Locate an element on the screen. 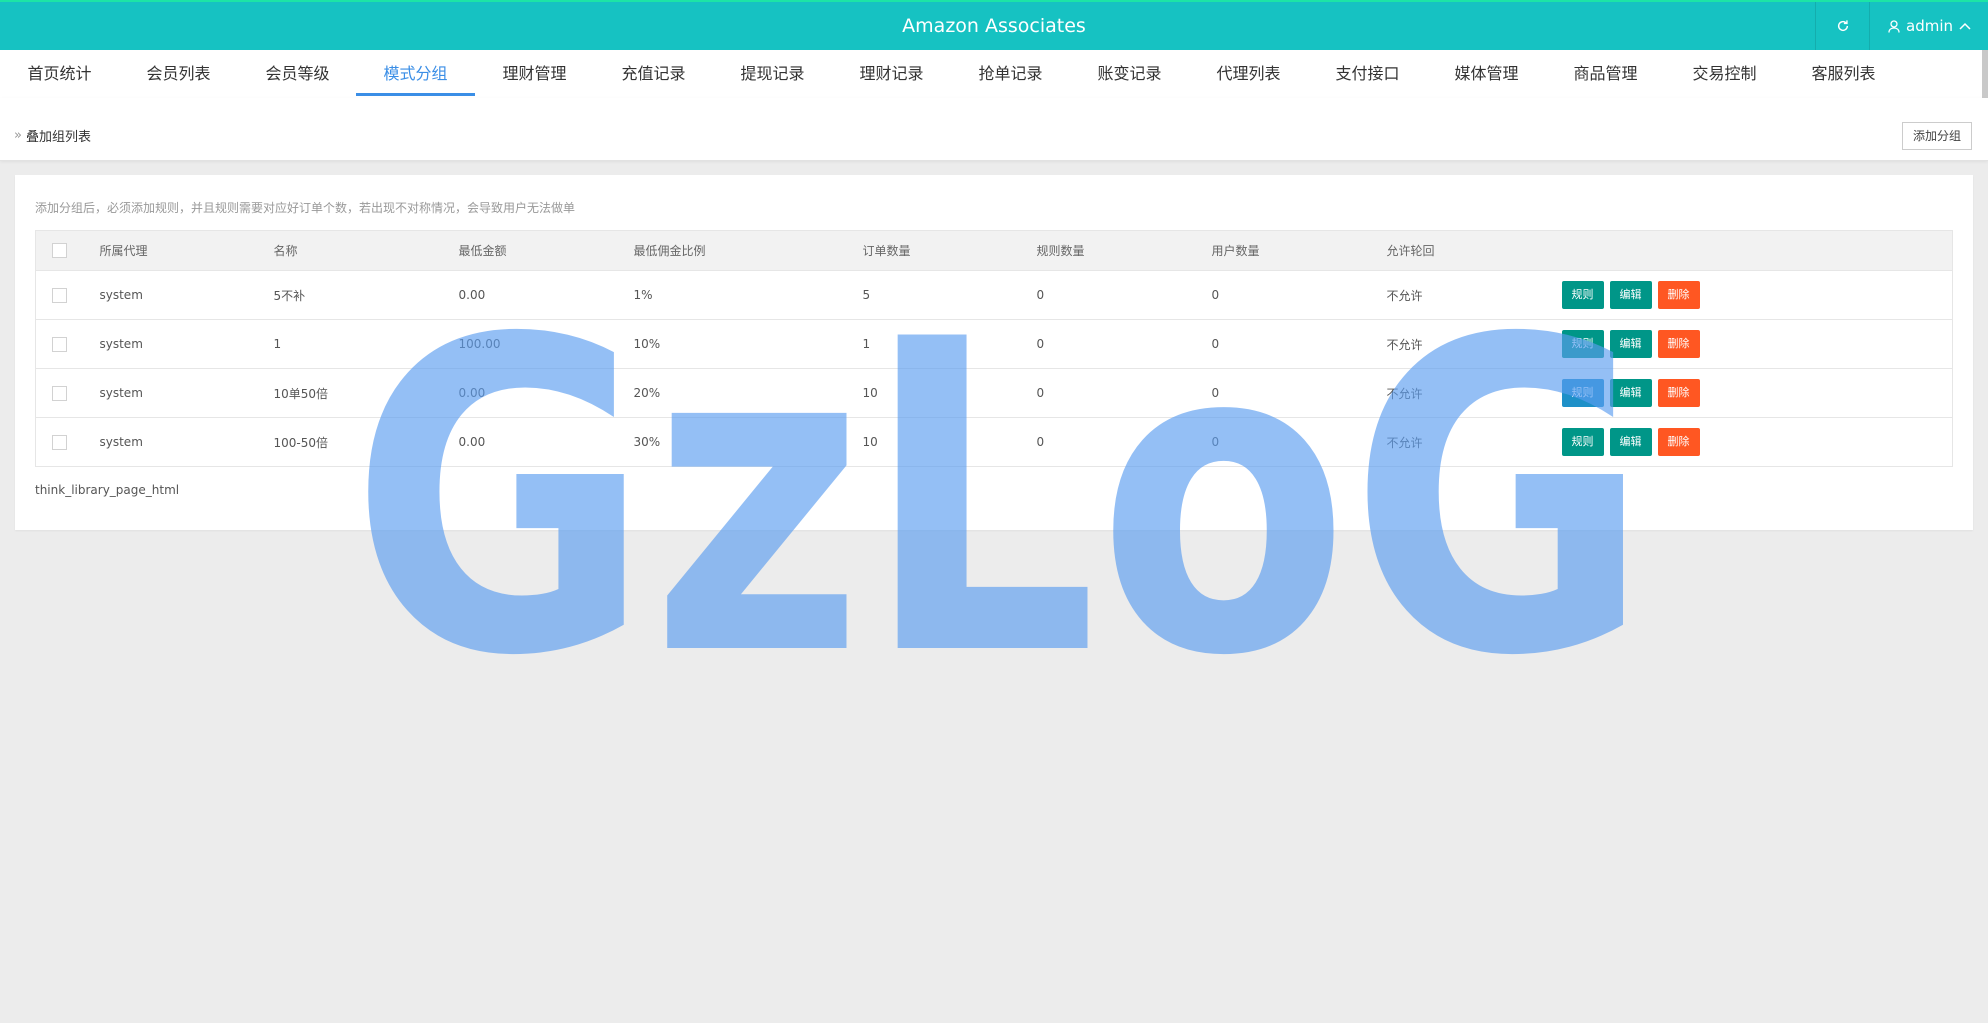  col-header: 订单数量 is located at coordinates (949, 250).